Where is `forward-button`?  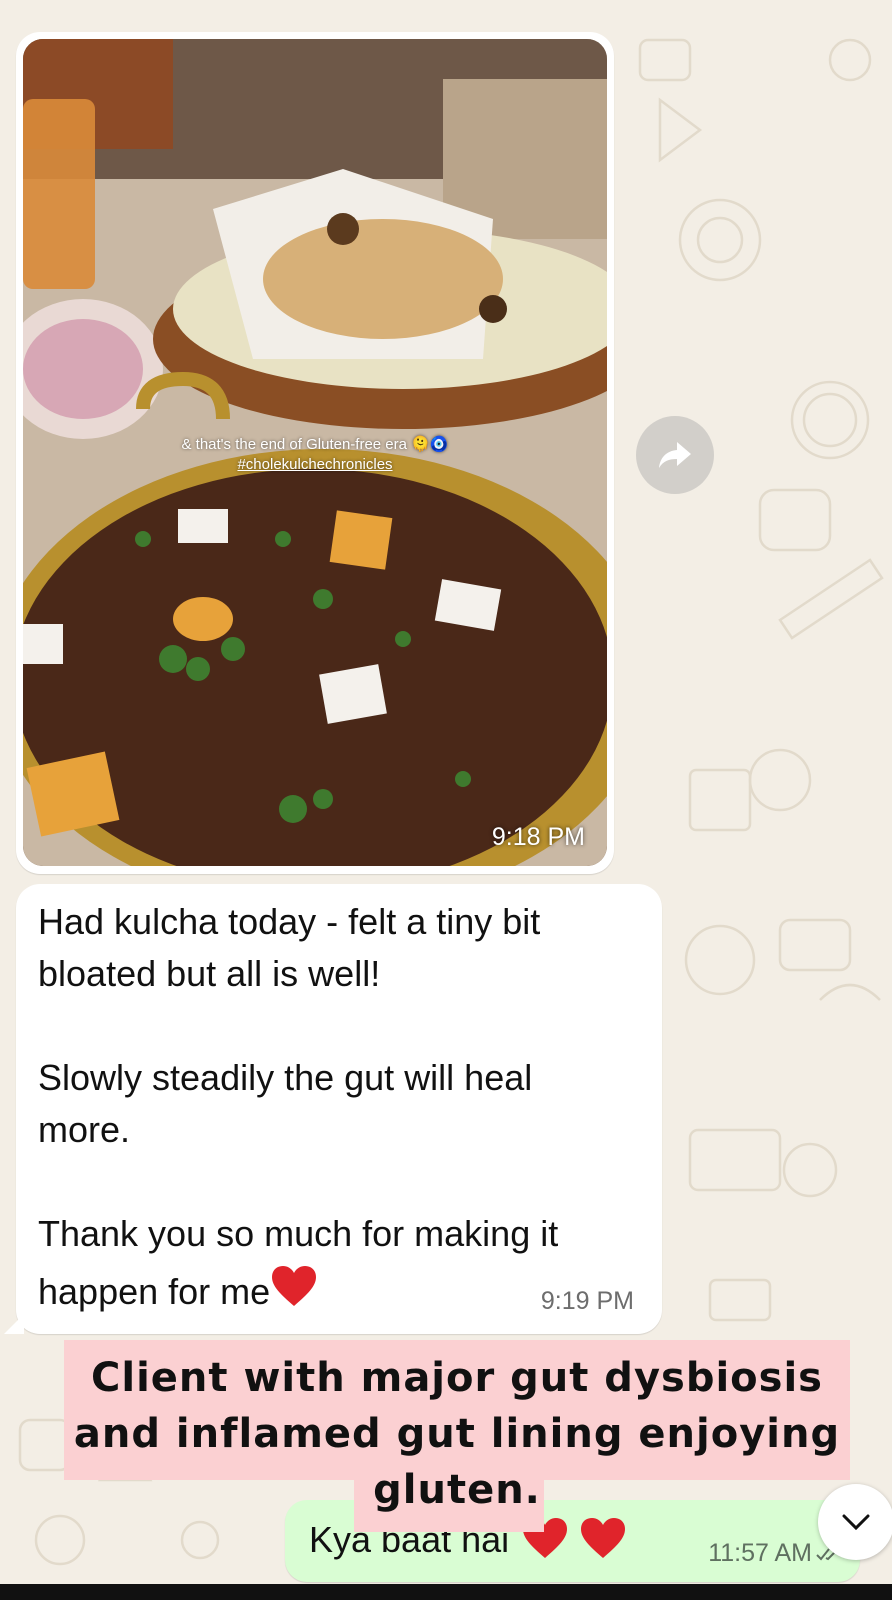 forward-button is located at coordinates (675, 455).